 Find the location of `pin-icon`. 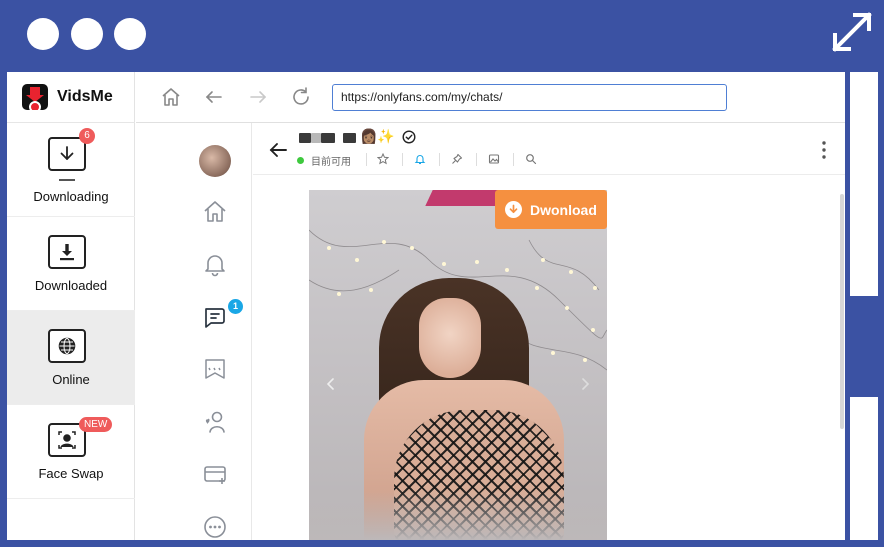

pin-icon is located at coordinates (457, 159).